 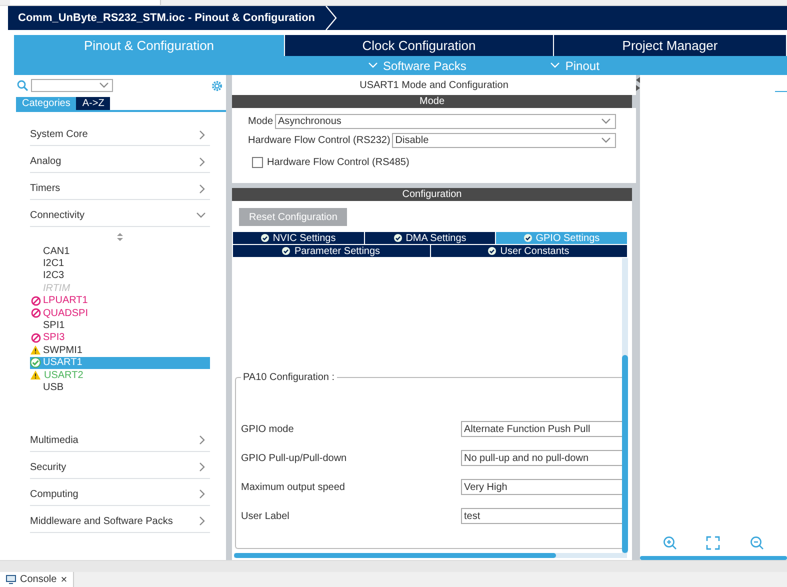 What do you see at coordinates (120, 133) in the screenshot?
I see `category-item: System Core` at bounding box center [120, 133].